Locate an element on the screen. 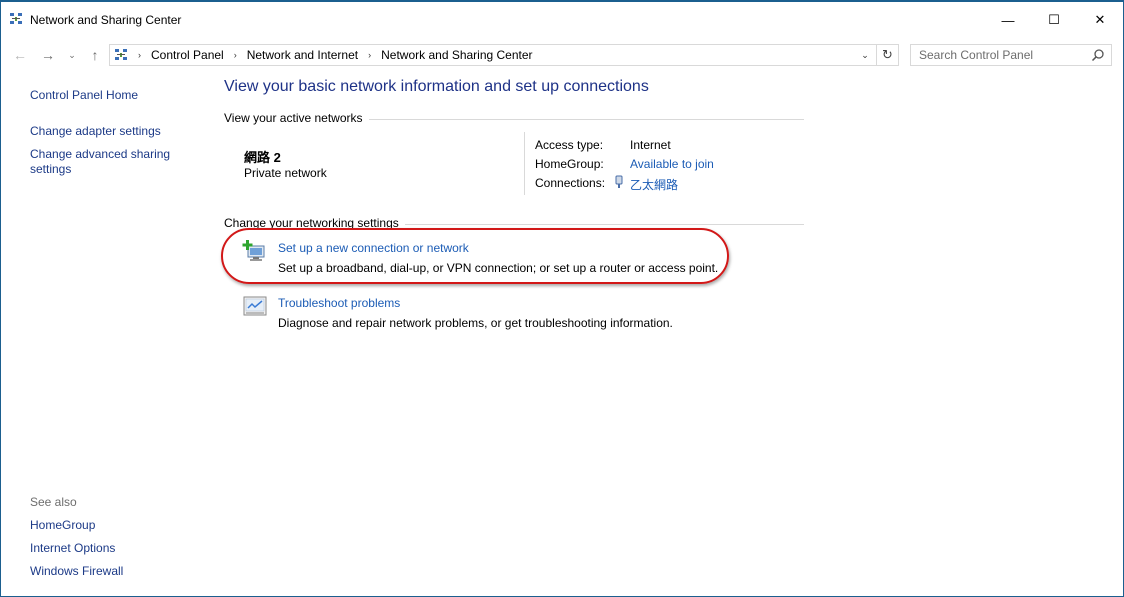  minimize-button: — is located at coordinates (1008, 20).